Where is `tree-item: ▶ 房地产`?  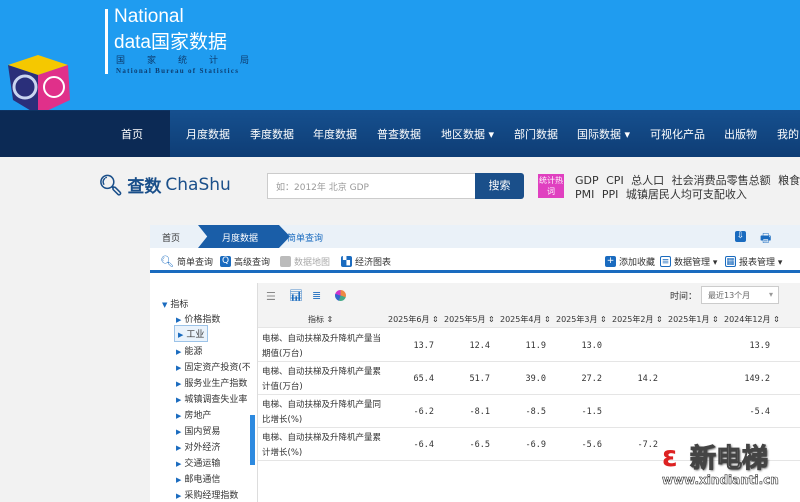 tree-item: ▶ 房地产 is located at coordinates (193, 414).